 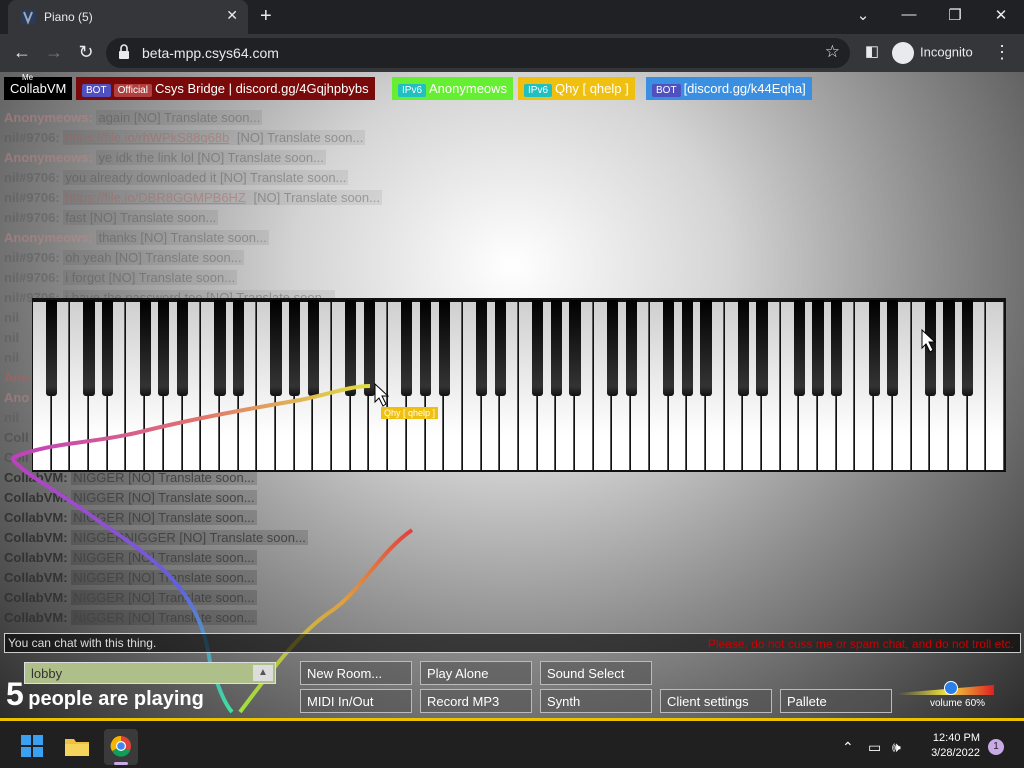 What do you see at coordinates (128, 17) in the screenshot?
I see `tab-piano: Piano (5) ✕` at bounding box center [128, 17].